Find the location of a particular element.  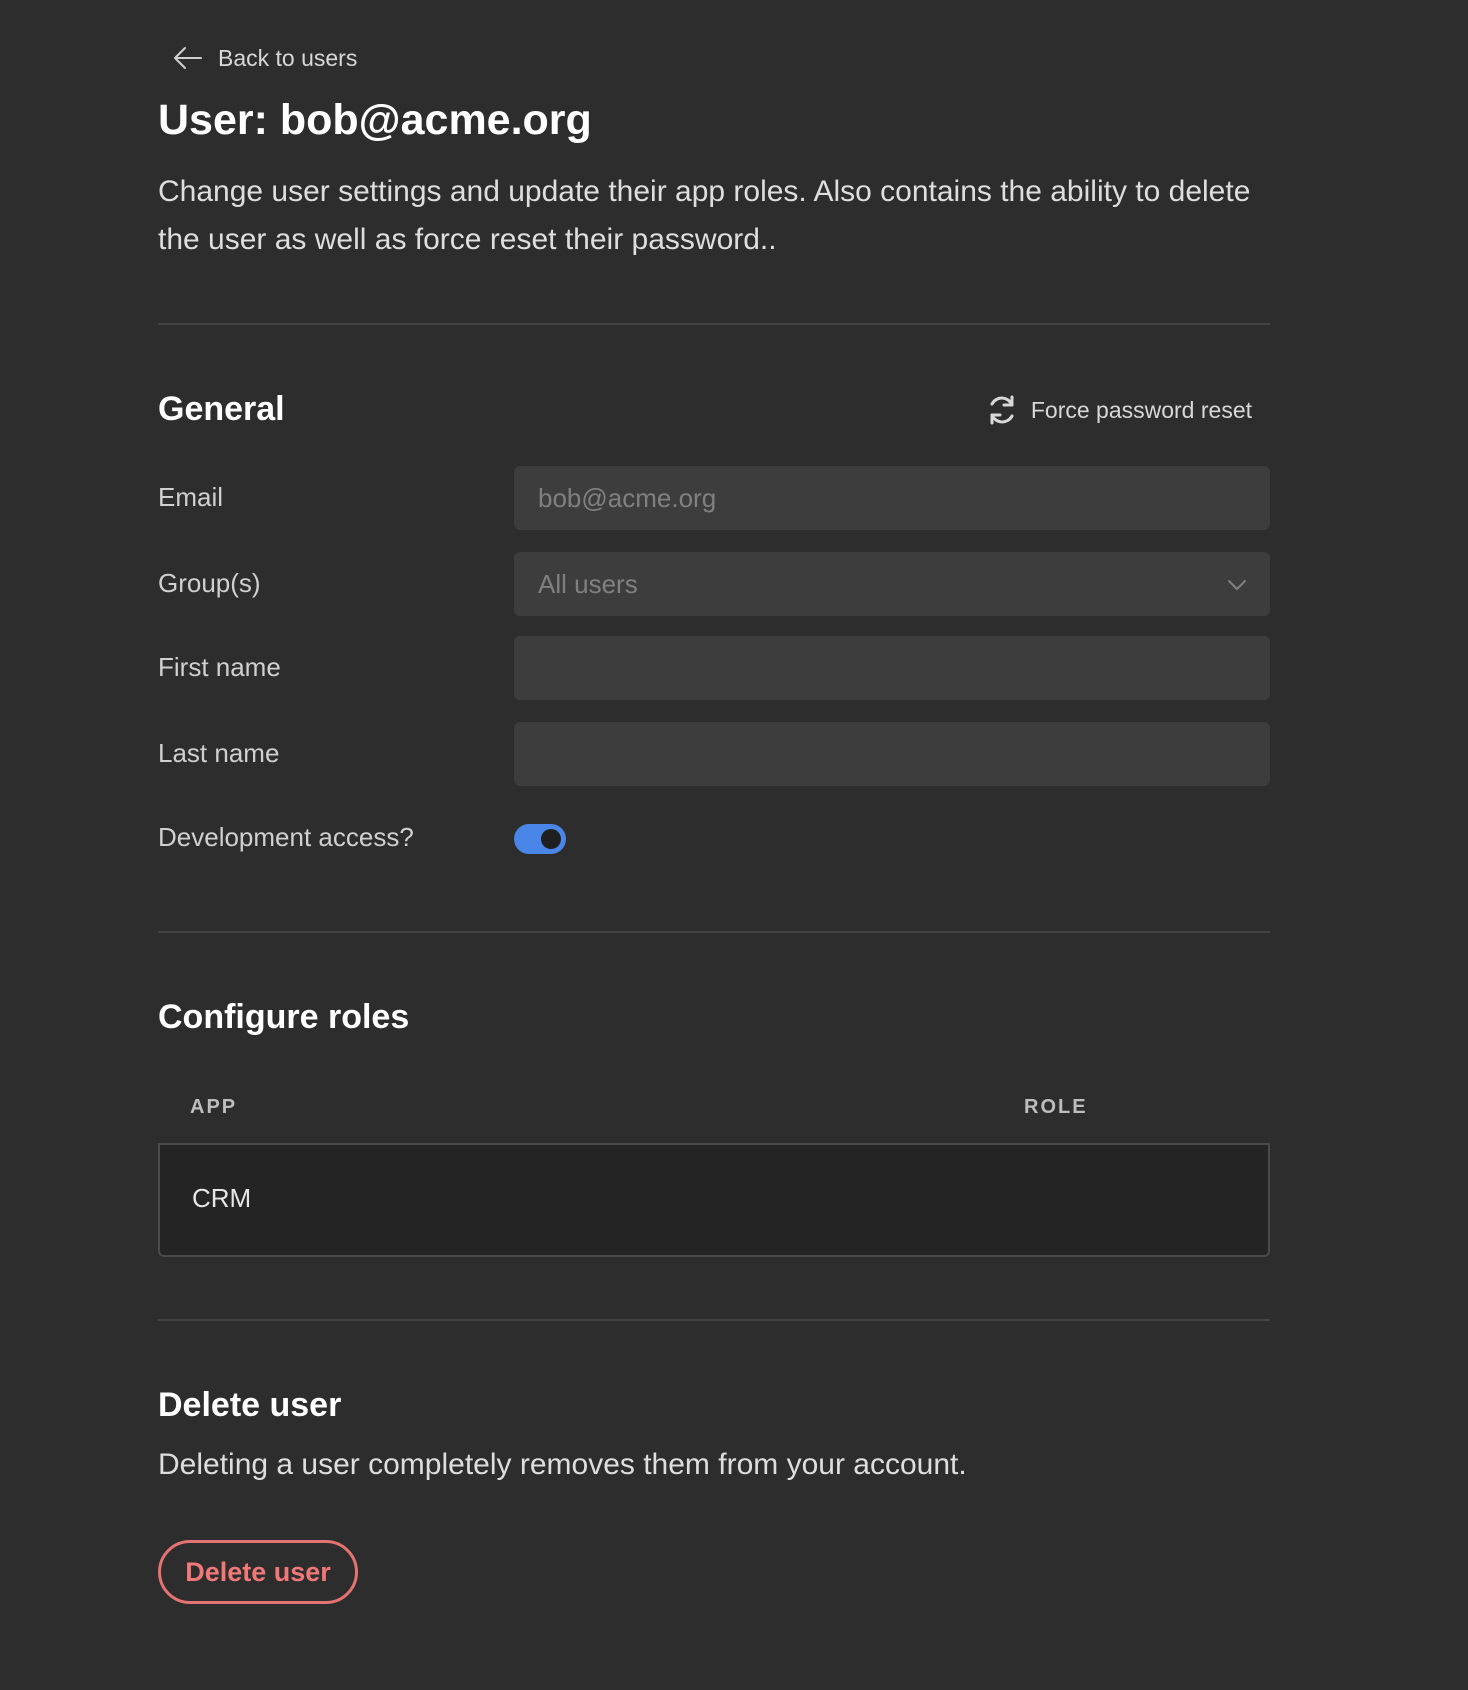

table-row: CRM is located at coordinates (714, 1201).